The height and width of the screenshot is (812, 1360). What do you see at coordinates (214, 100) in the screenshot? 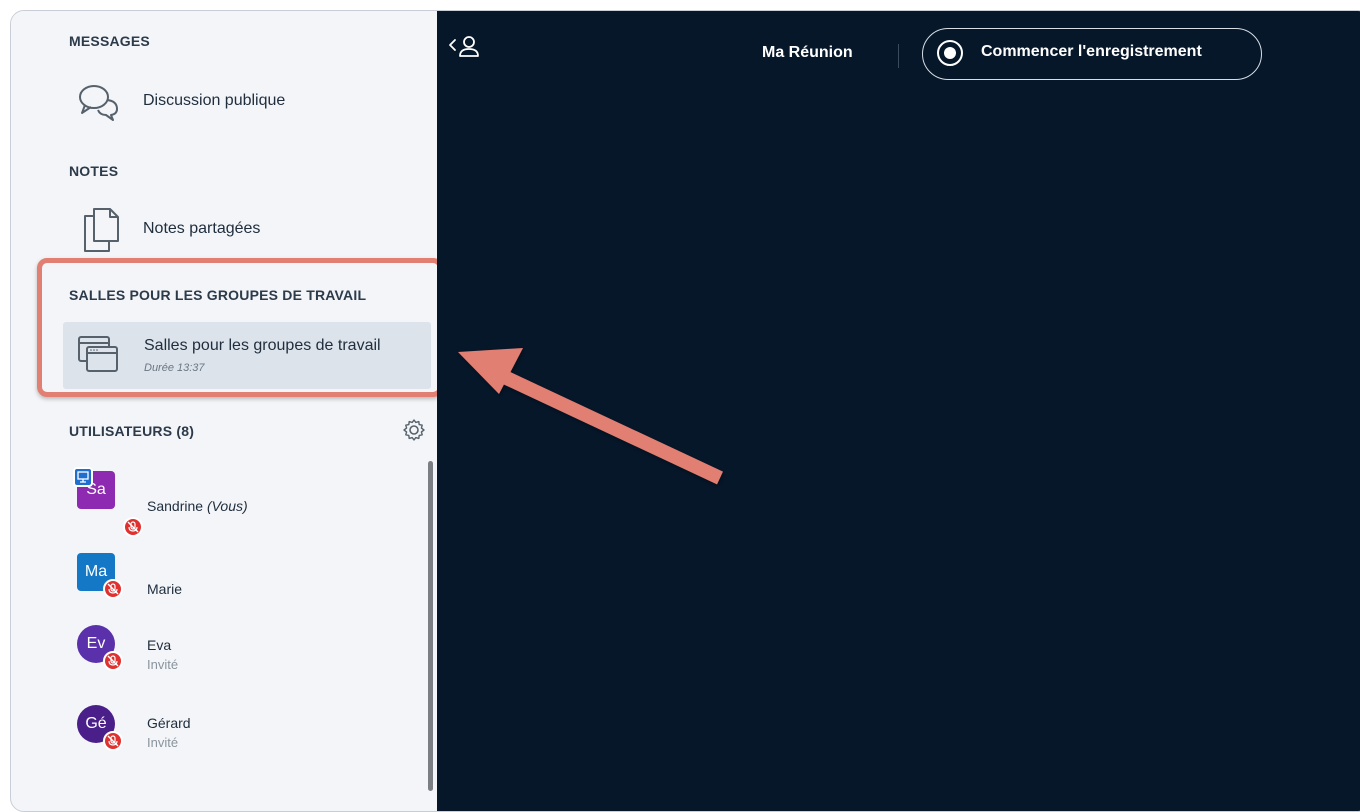
I see `public-chat-label: Discussion publique` at bounding box center [214, 100].